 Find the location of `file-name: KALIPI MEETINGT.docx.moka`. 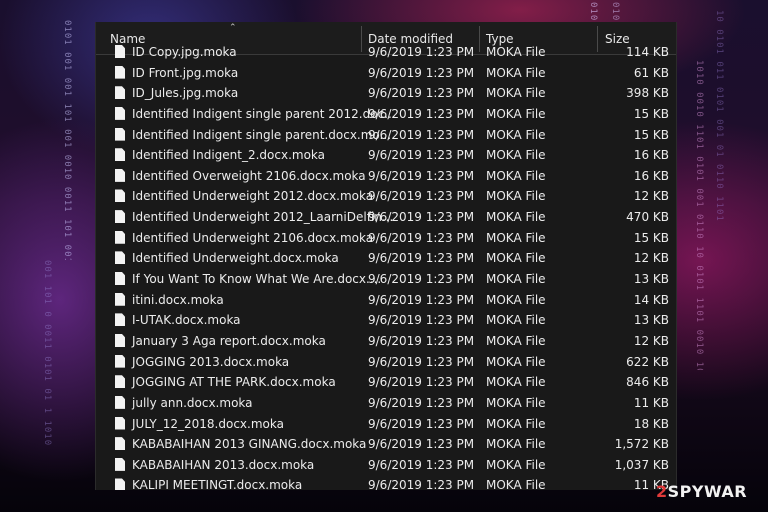

file-name: KALIPI MEETINGT.docx.moka is located at coordinates (217, 484).